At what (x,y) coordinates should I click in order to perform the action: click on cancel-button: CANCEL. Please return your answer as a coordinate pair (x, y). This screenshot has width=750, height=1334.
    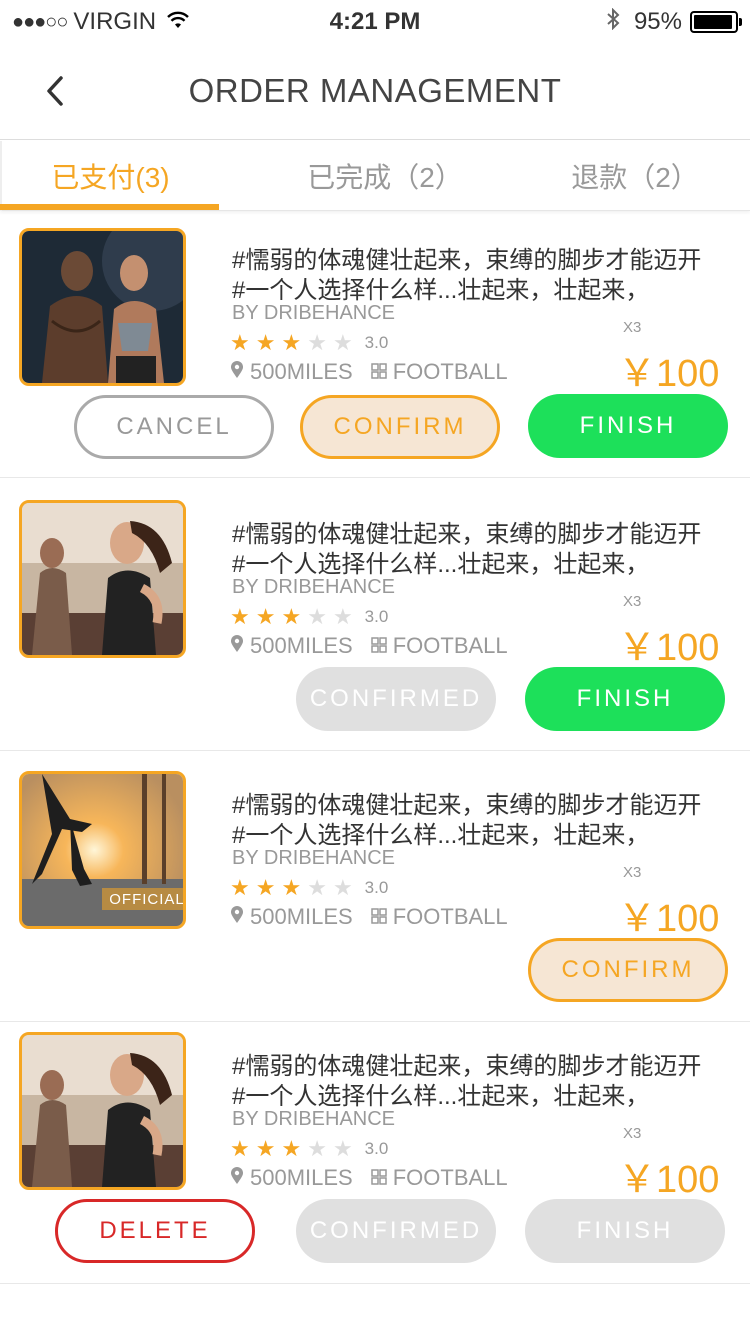
    Looking at the image, I should click on (174, 427).